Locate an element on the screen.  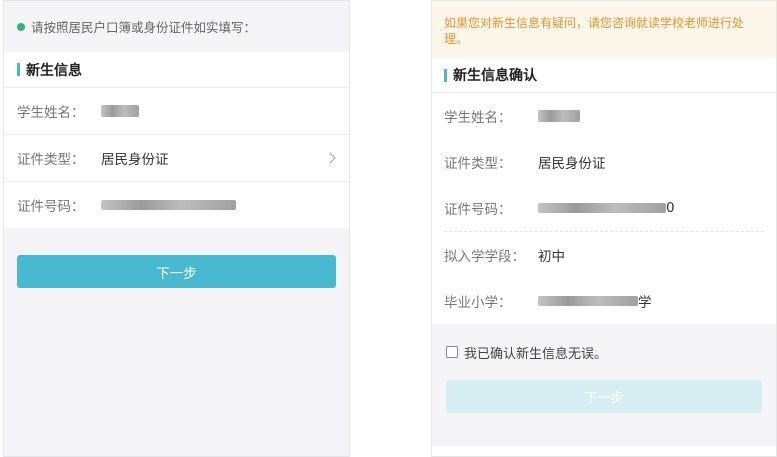
next-button-disabled: 下一步 is located at coordinates (604, 396).